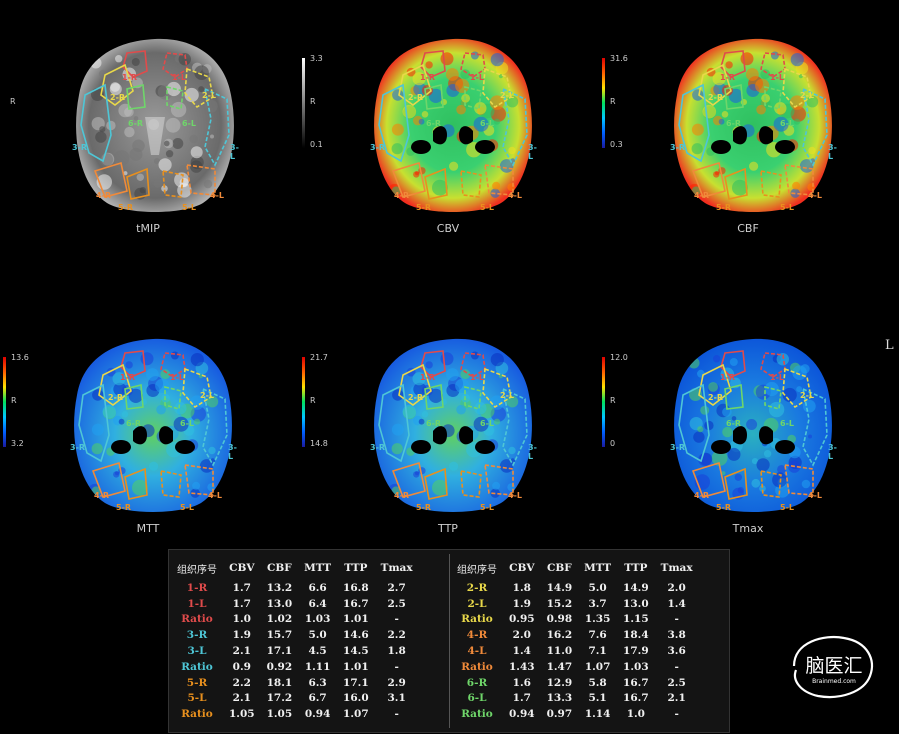  I want to click on table-cell: 0.98, so click(559, 619).